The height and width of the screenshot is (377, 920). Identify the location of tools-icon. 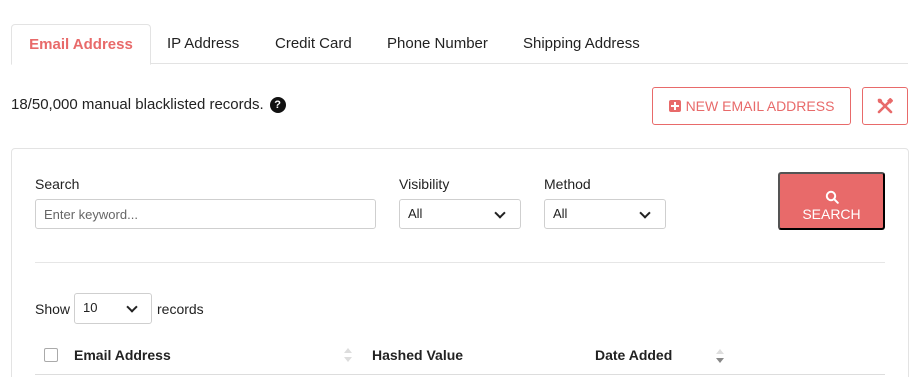
(885, 106).